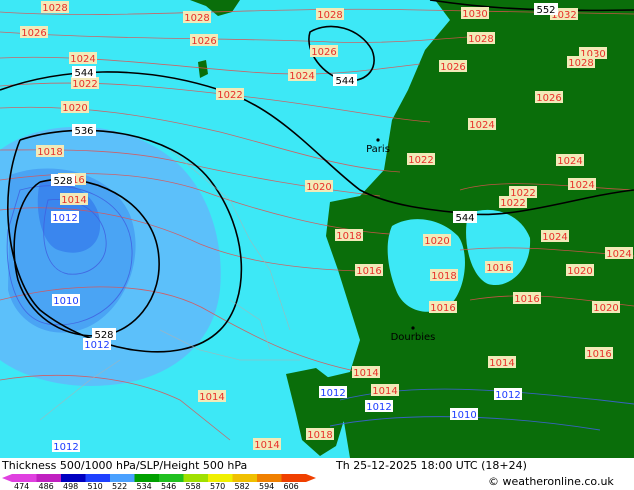 This screenshot has height=490, width=634. Describe the element at coordinates (291, 486) in the screenshot. I see `legend-value: 606` at that location.